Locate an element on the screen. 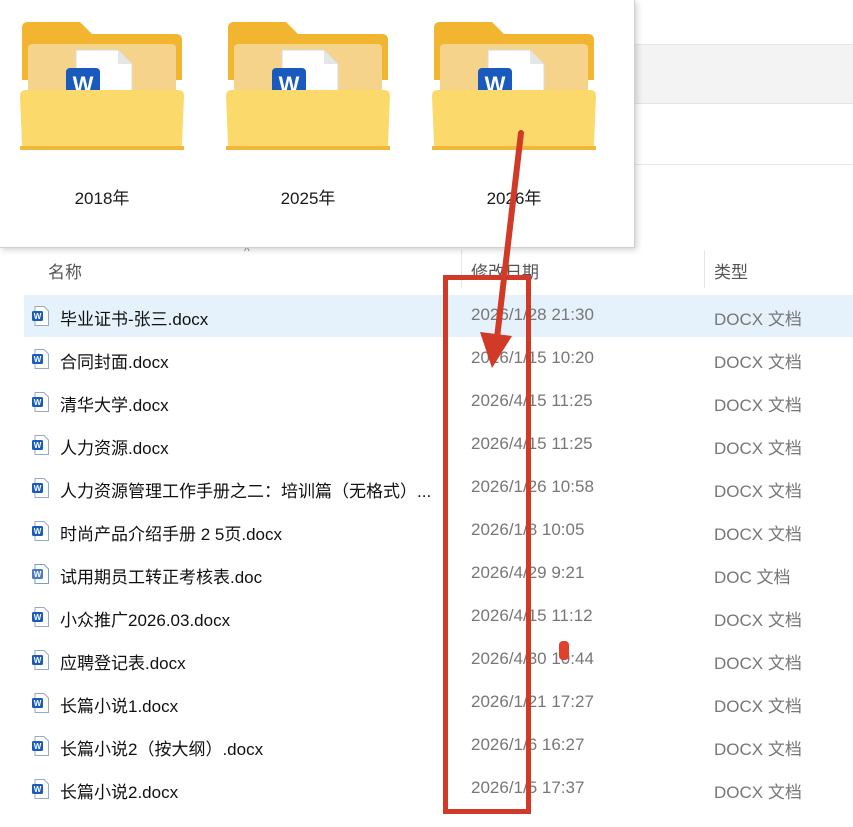  file-modified-date: 2026/1/21 17:27 is located at coordinates (532, 701).